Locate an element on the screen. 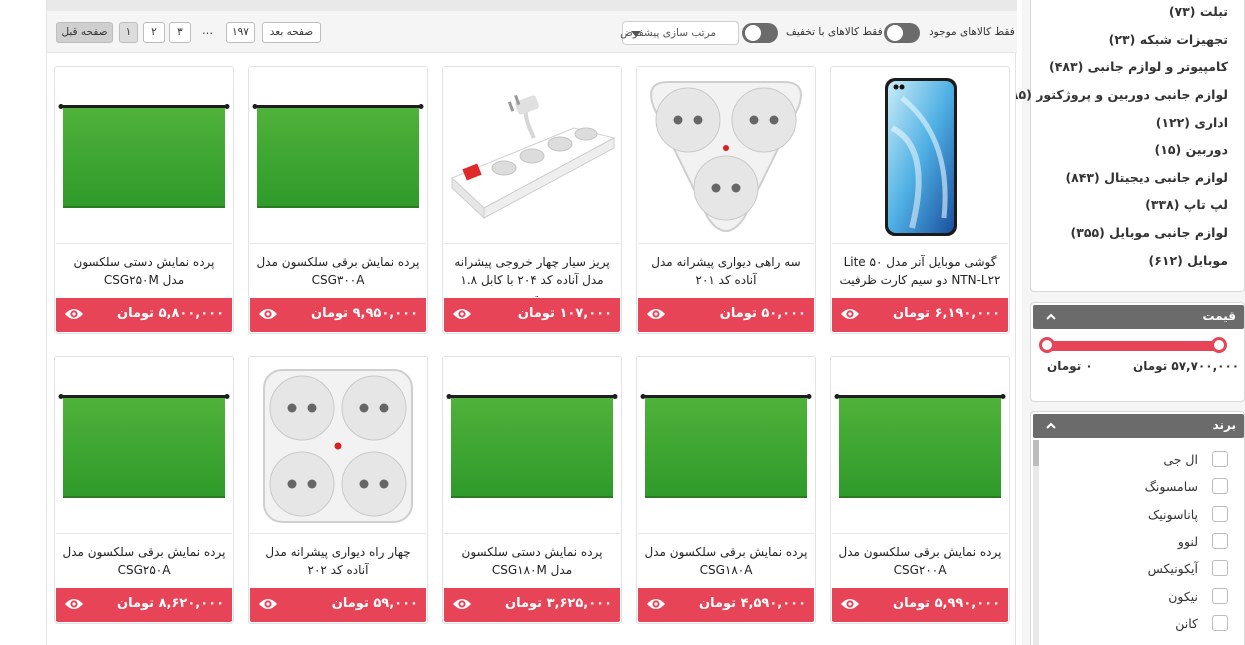  product-title: پرده نمایش دستی سلکسون مدل CSG۱۸۰M is located at coordinates (532, 565).